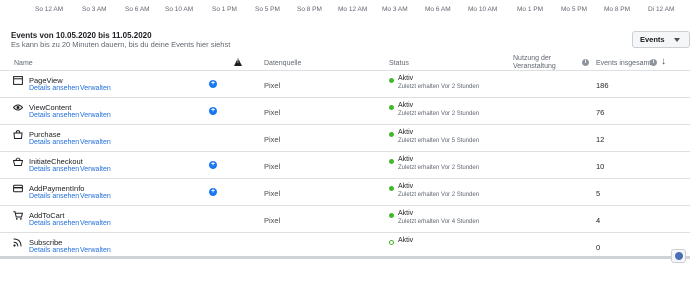 Image resolution: width=690 pixels, height=293 pixels. What do you see at coordinates (17, 242) in the screenshot?
I see `rss-icon` at bounding box center [17, 242].